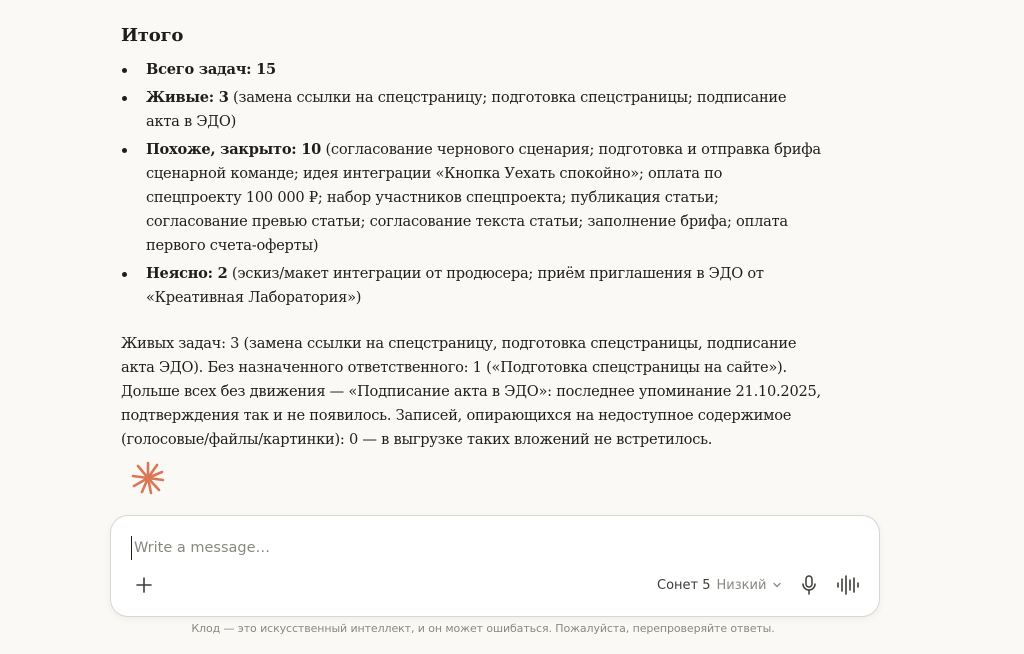  What do you see at coordinates (471, 70) in the screenshot?
I see `summary-item-total: Всего задач: 15` at bounding box center [471, 70].